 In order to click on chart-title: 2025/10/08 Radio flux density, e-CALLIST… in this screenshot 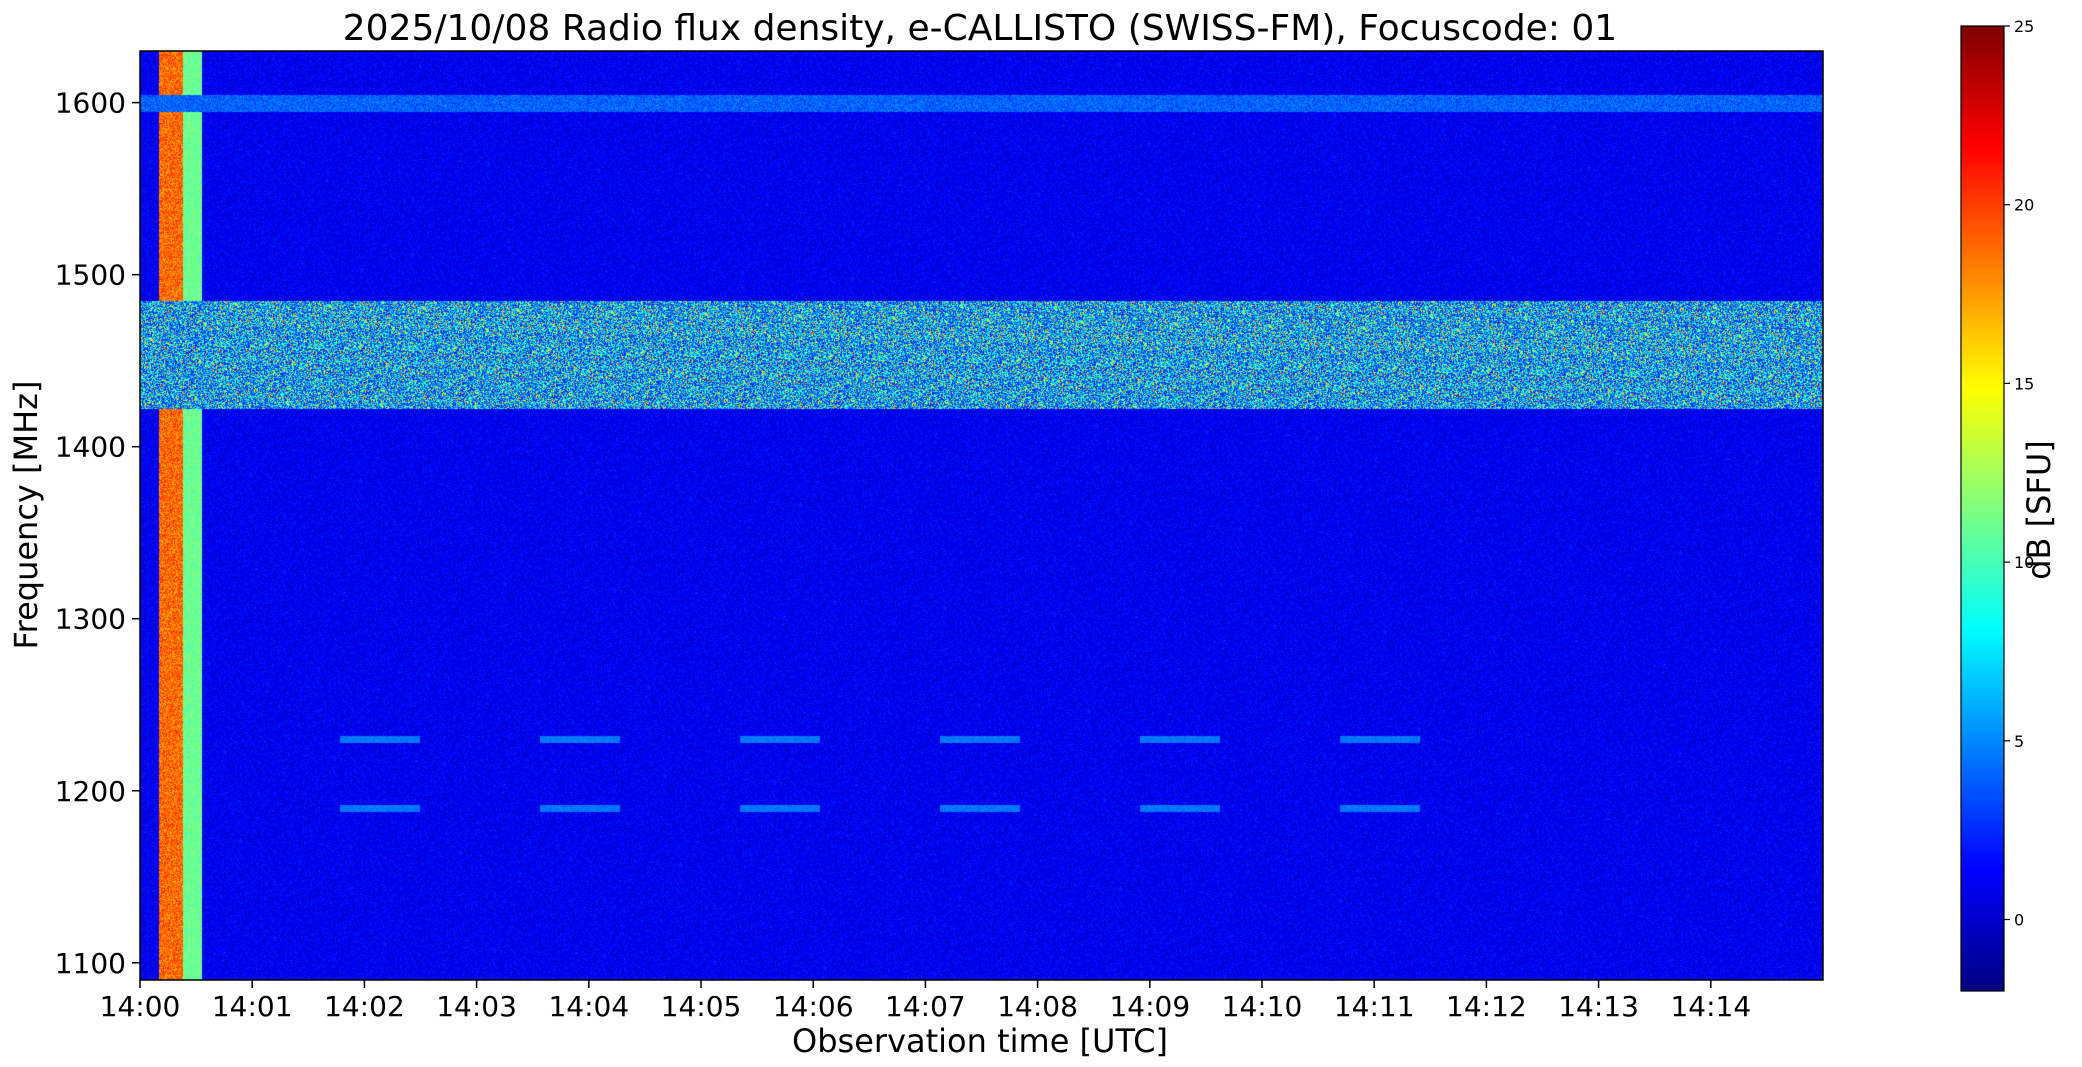, I will do `click(980, 28)`.